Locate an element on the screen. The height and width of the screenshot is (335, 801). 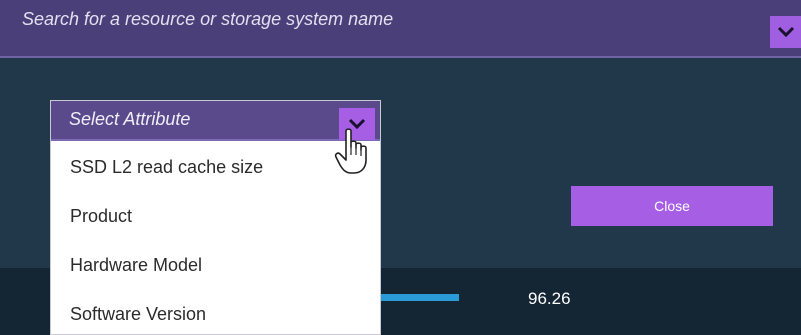
attribute-option-product: Product is located at coordinates (215, 216).